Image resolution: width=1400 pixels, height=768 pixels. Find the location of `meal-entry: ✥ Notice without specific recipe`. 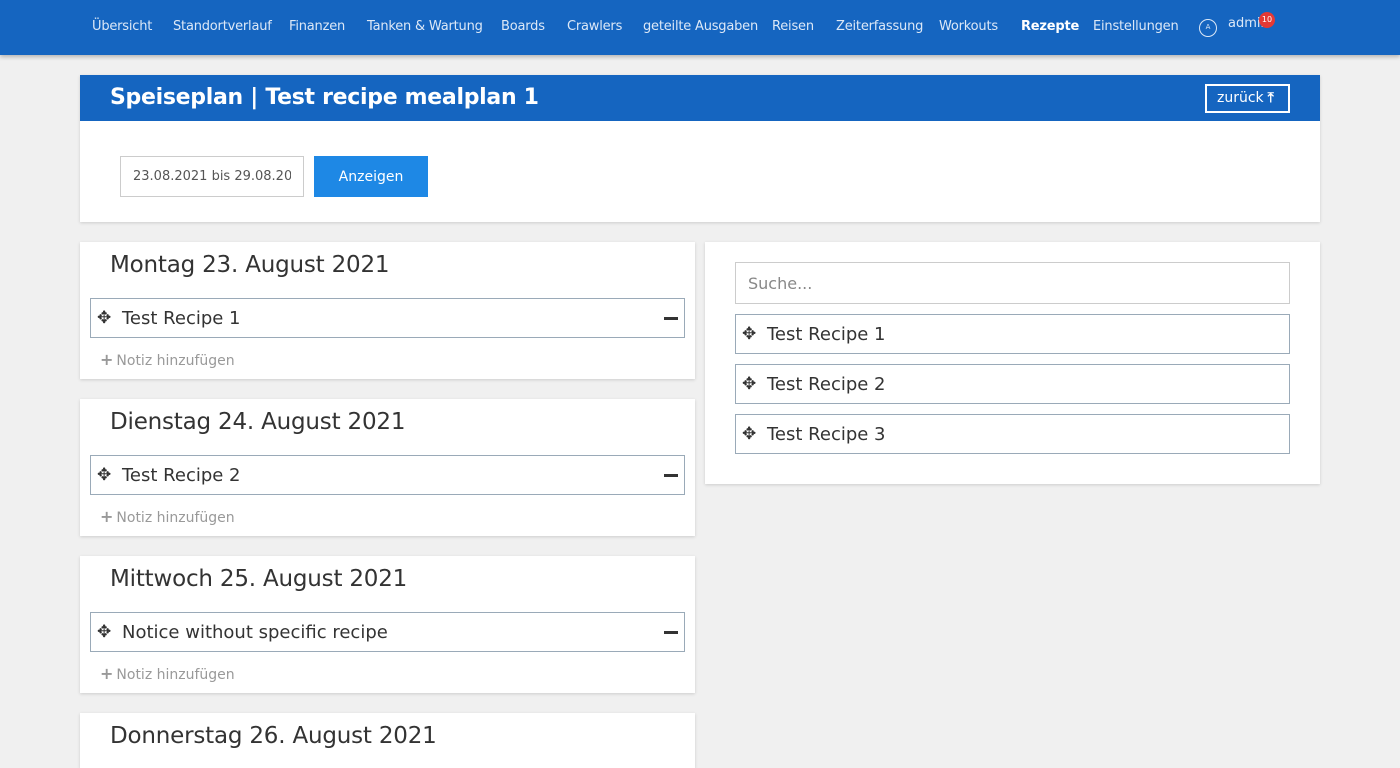

meal-entry: ✥ Notice without specific recipe is located at coordinates (387, 632).